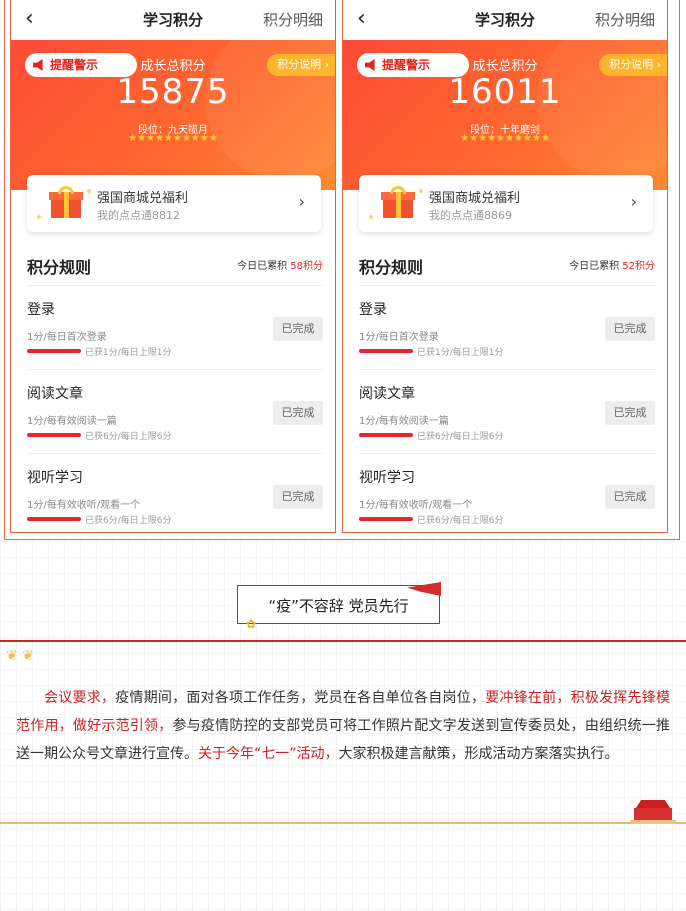 The image size is (686, 911). What do you see at coordinates (306, 266) in the screenshot?
I see `today-value: 58积分` at bounding box center [306, 266].